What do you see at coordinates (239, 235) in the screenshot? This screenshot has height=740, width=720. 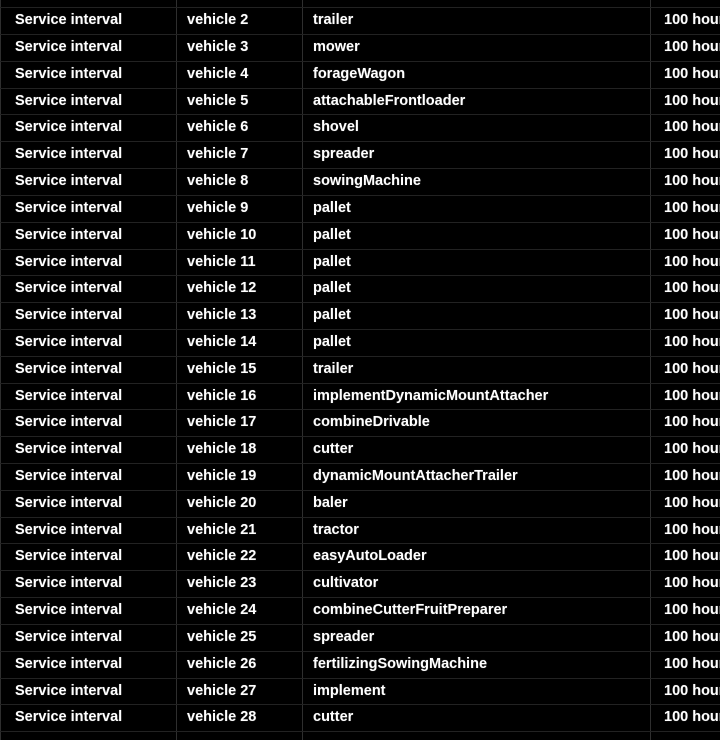 I see `cell-vehicle: vehicle 10` at bounding box center [239, 235].